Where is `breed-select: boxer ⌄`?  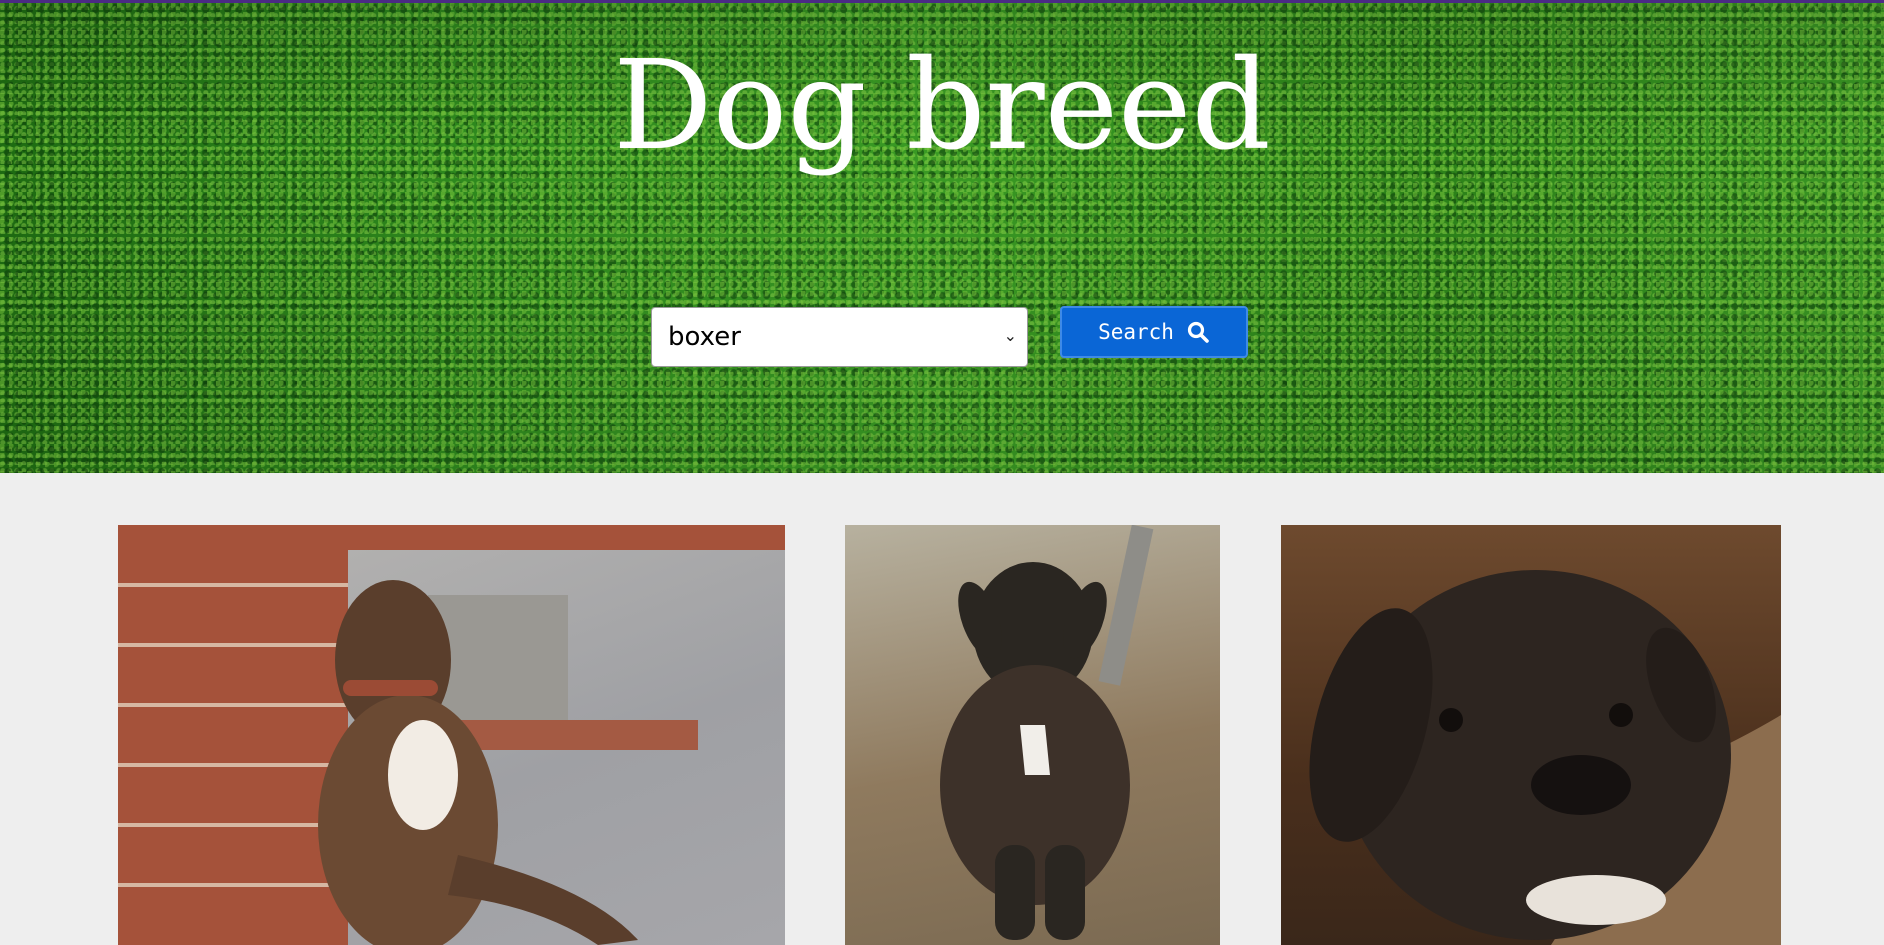 breed-select: boxer ⌄ is located at coordinates (839, 337).